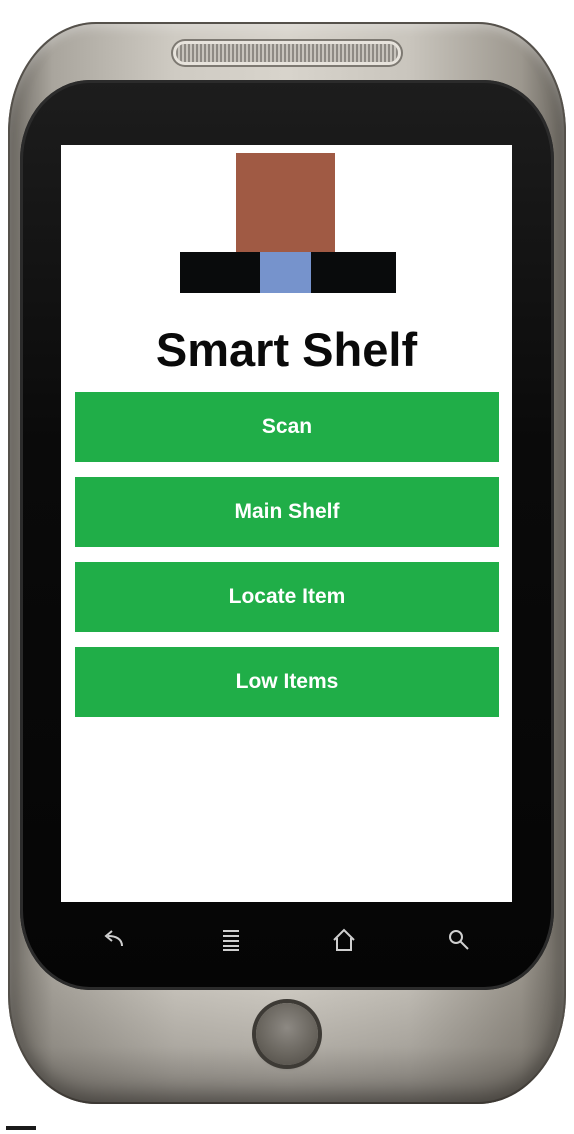  I want to click on logo-shelf-center, so click(285, 272).